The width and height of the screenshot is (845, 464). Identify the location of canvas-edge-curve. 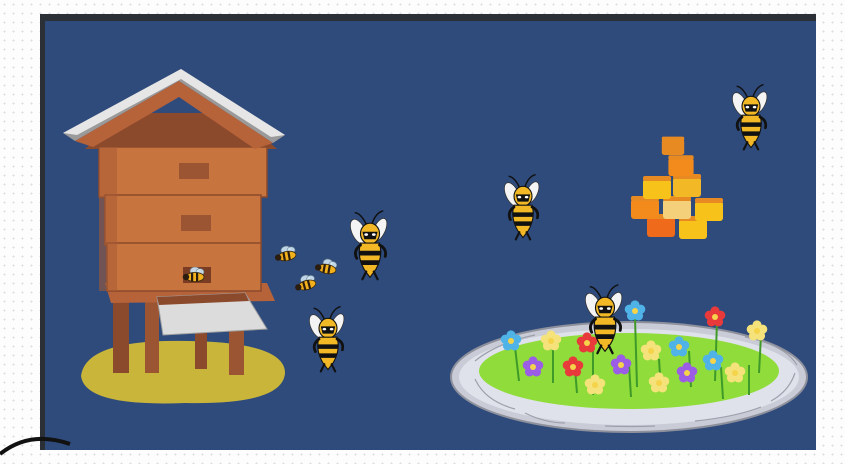
(35, 446).